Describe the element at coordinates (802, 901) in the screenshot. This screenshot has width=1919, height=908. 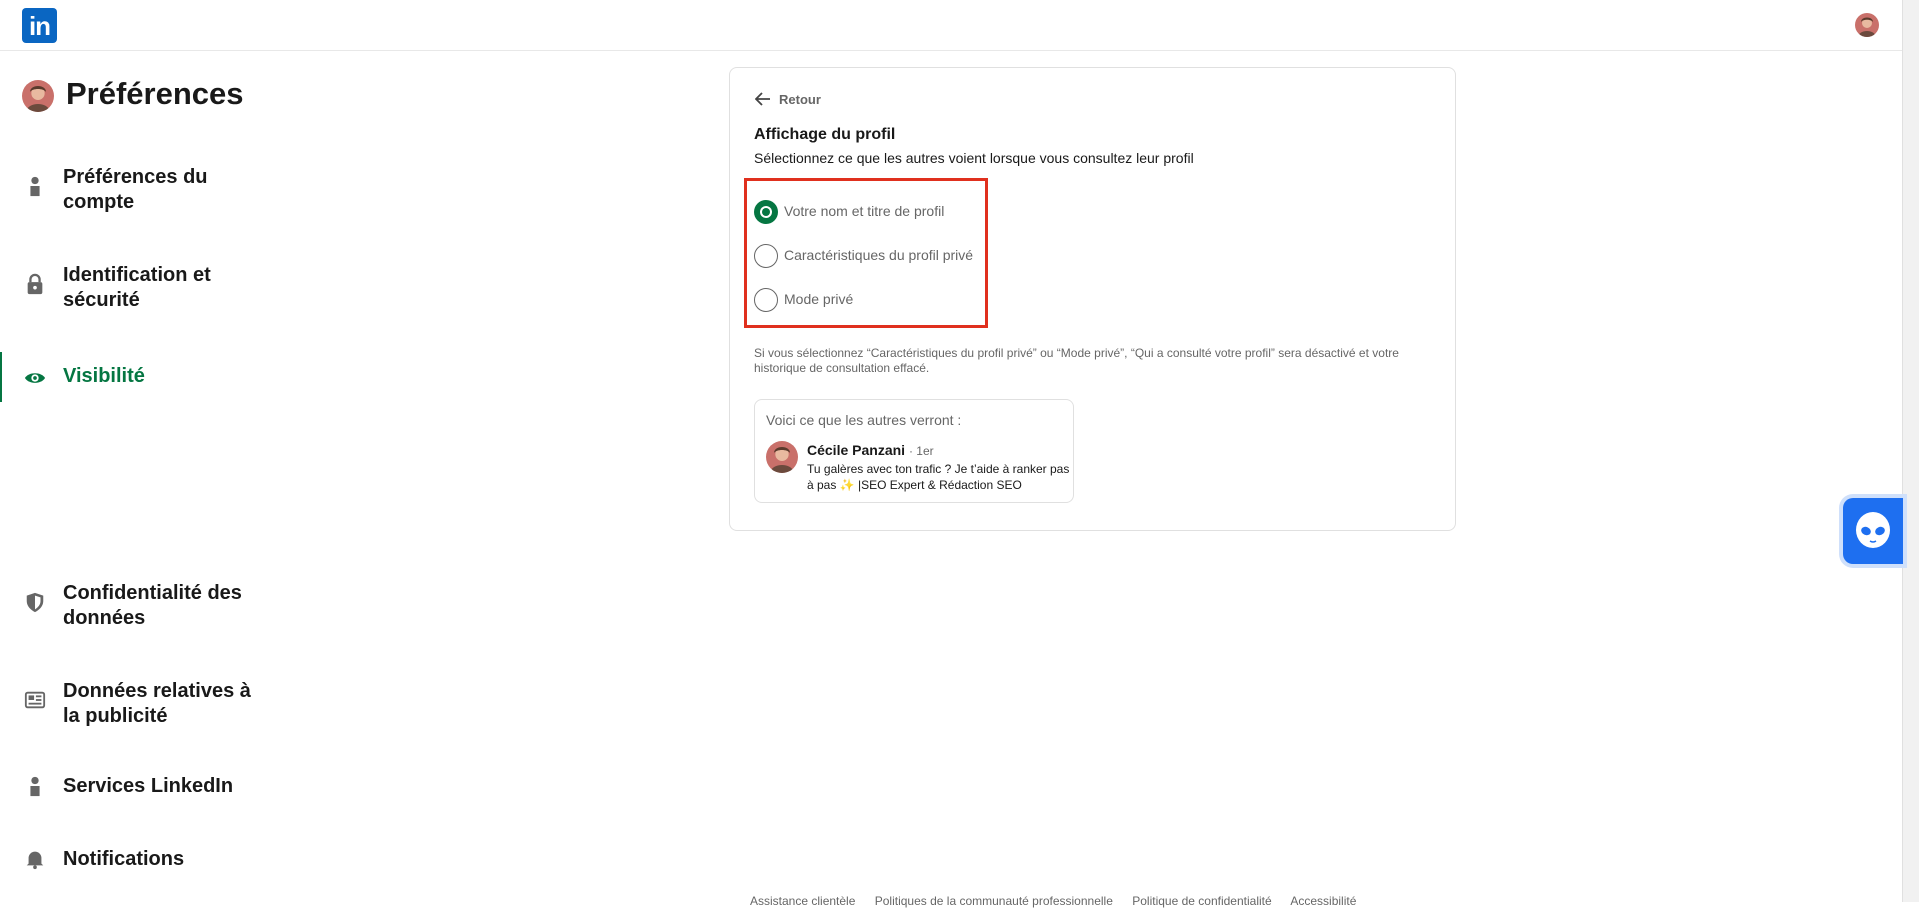
I see `footer-link-help: Assistance clientèle` at that location.